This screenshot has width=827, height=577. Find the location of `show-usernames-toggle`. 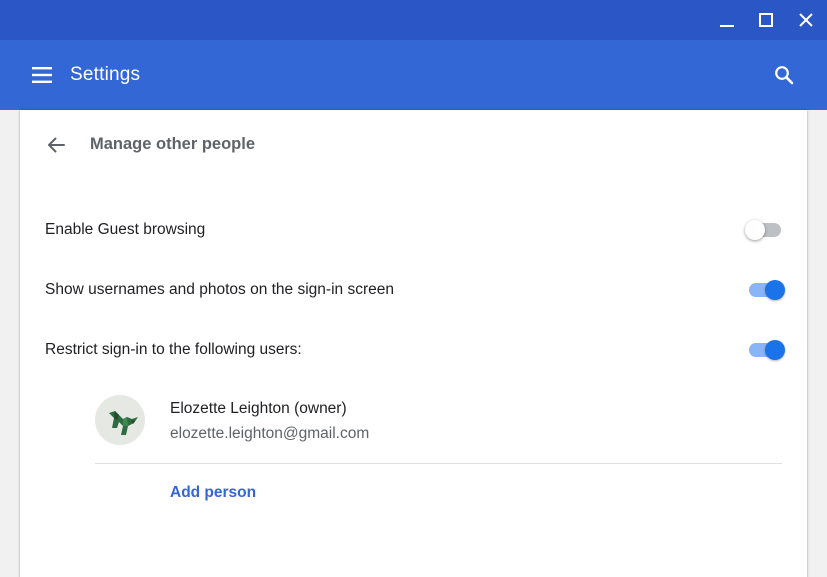

show-usernames-toggle is located at coordinates (765, 290).